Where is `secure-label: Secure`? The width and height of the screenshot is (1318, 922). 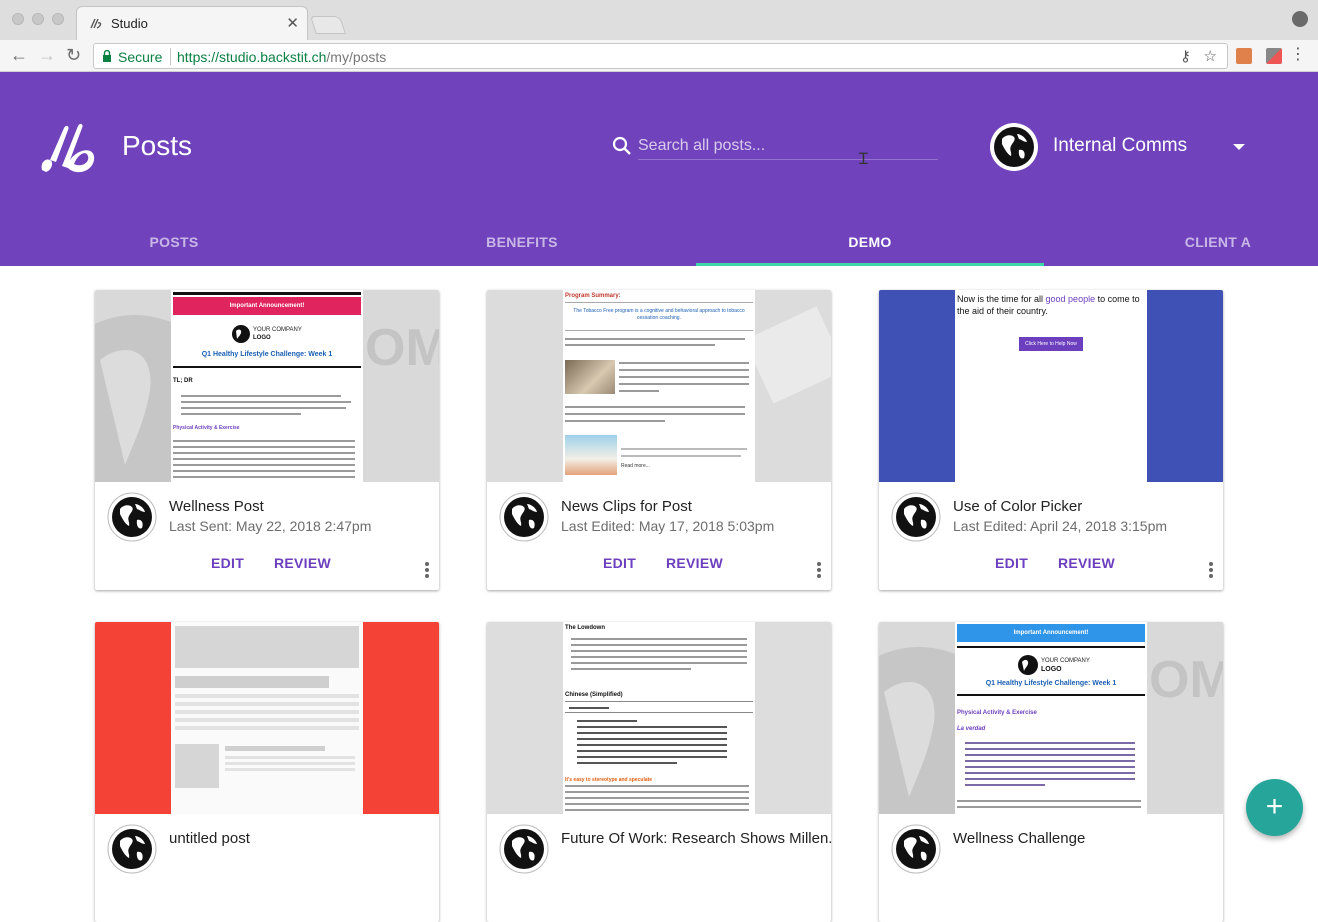 secure-label: Secure is located at coordinates (140, 57).